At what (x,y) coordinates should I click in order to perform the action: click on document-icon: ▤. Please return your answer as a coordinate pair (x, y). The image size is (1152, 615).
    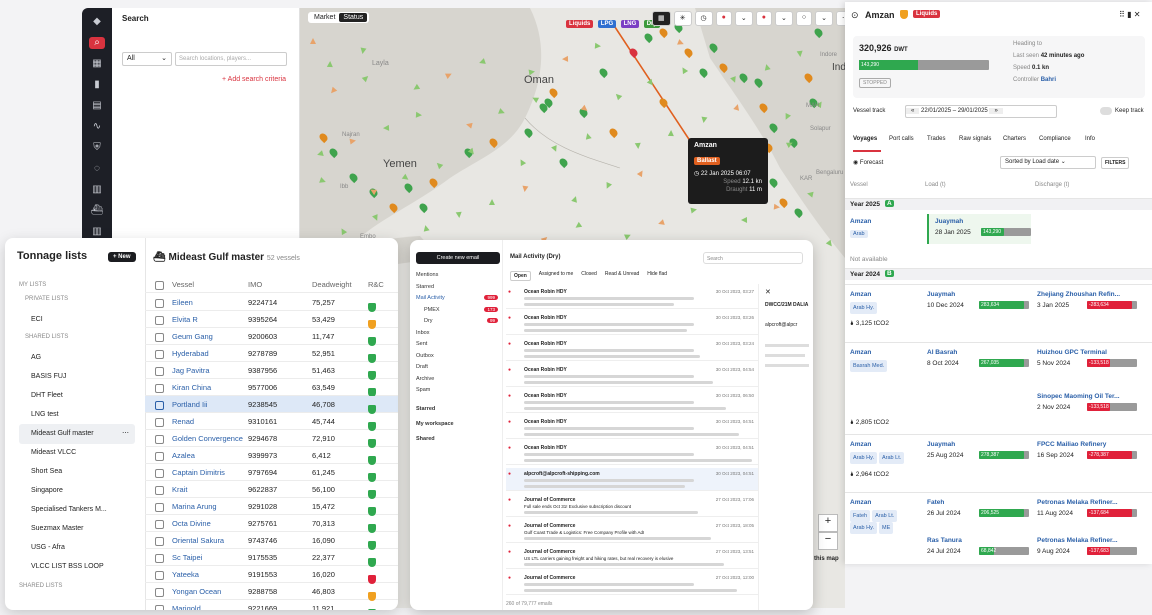
    Looking at the image, I should click on (97, 106).